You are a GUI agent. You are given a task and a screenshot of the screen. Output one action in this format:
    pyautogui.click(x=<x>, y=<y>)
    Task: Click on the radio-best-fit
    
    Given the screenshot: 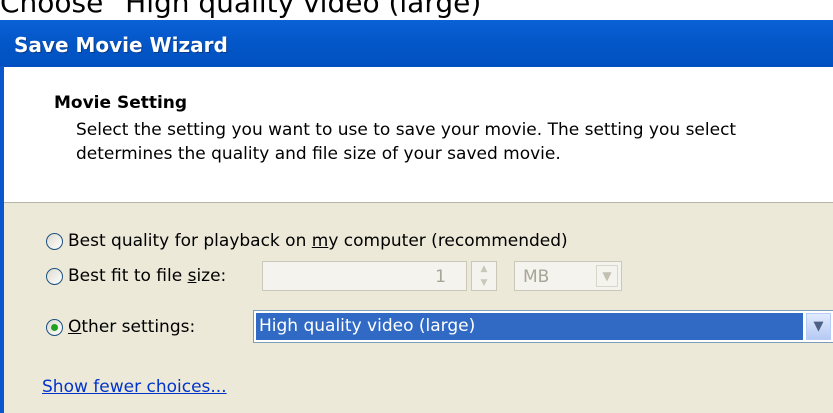 What is the action you would take?
    pyautogui.click(x=54, y=276)
    